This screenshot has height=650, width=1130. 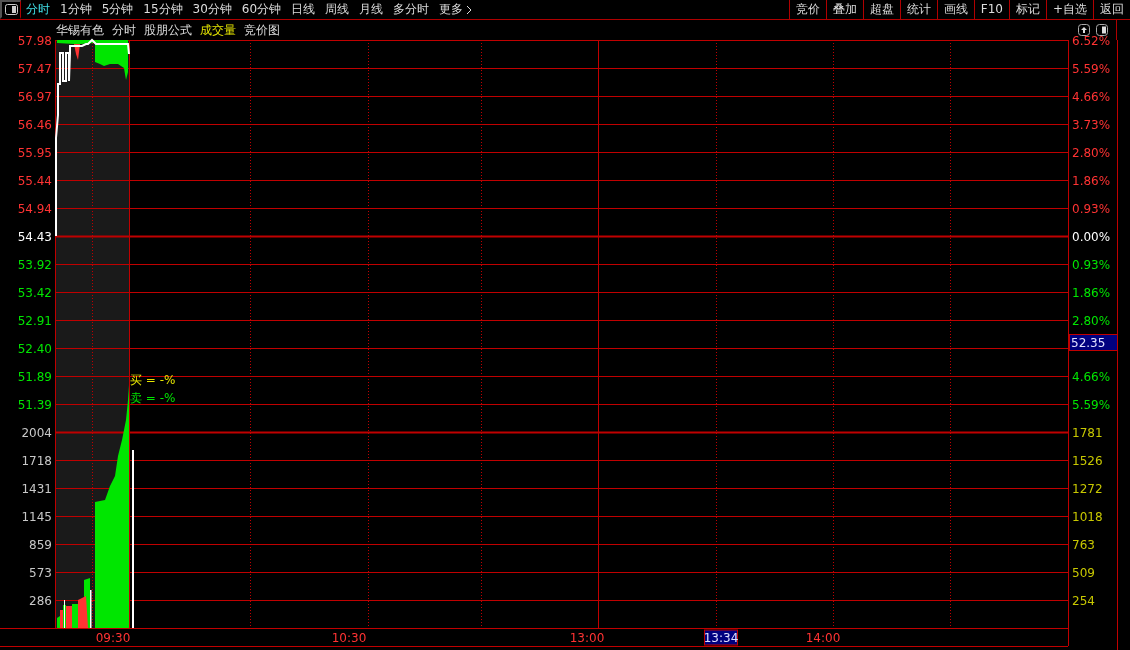 I want to click on volume-axis-label: 1781, so click(x=1087, y=433).